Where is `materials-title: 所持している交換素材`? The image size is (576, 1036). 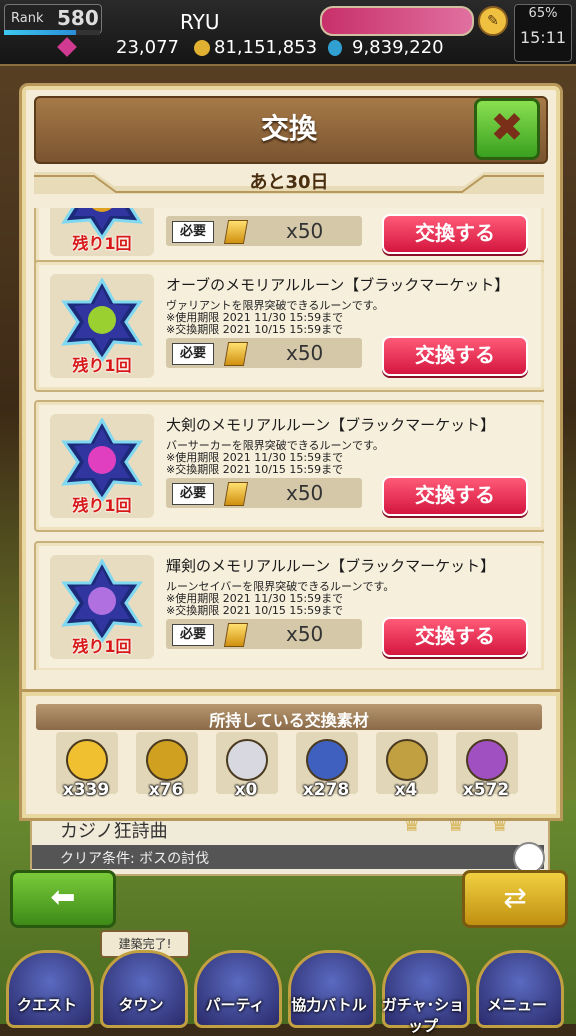 materials-title: 所持している交換素材 is located at coordinates (289, 720).